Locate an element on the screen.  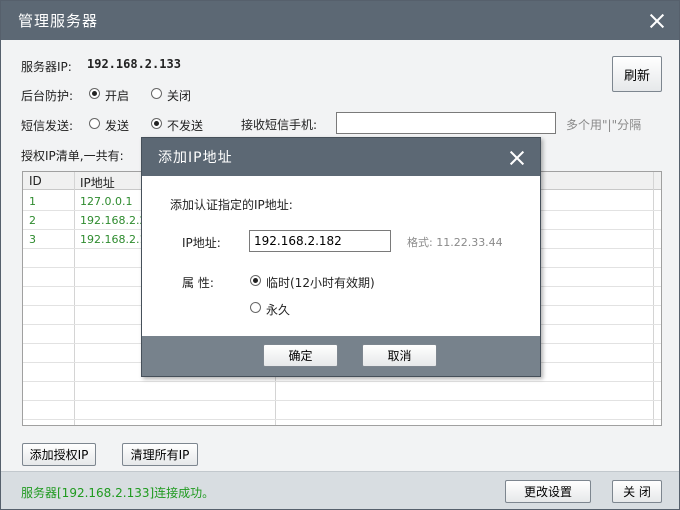
sms-phone-label: 接收短信手机: is located at coordinates (279, 125).